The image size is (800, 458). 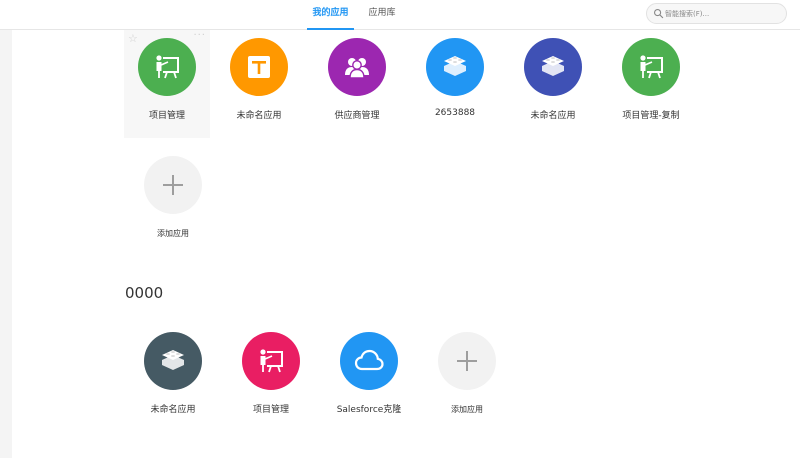 I want to click on app-label: 2653888, so click(x=455, y=113).